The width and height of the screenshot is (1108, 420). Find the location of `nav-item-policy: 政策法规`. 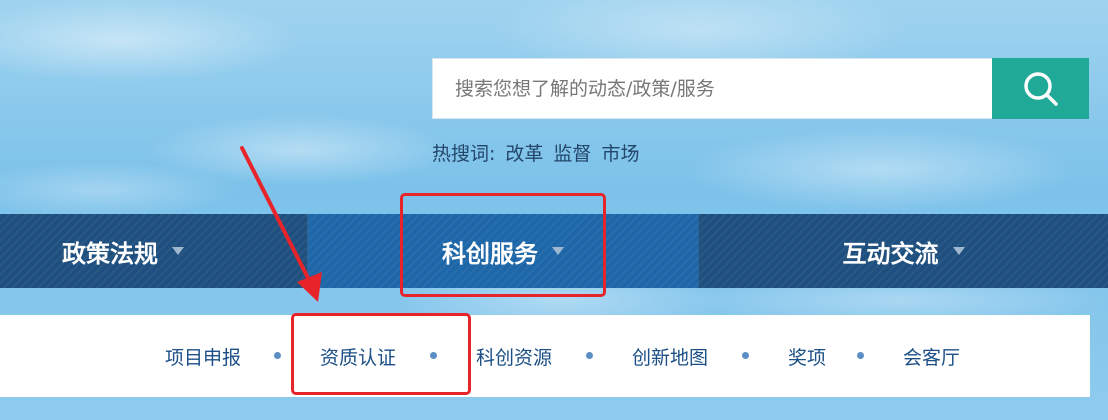

nav-item-policy: 政策法规 is located at coordinates (154, 251).